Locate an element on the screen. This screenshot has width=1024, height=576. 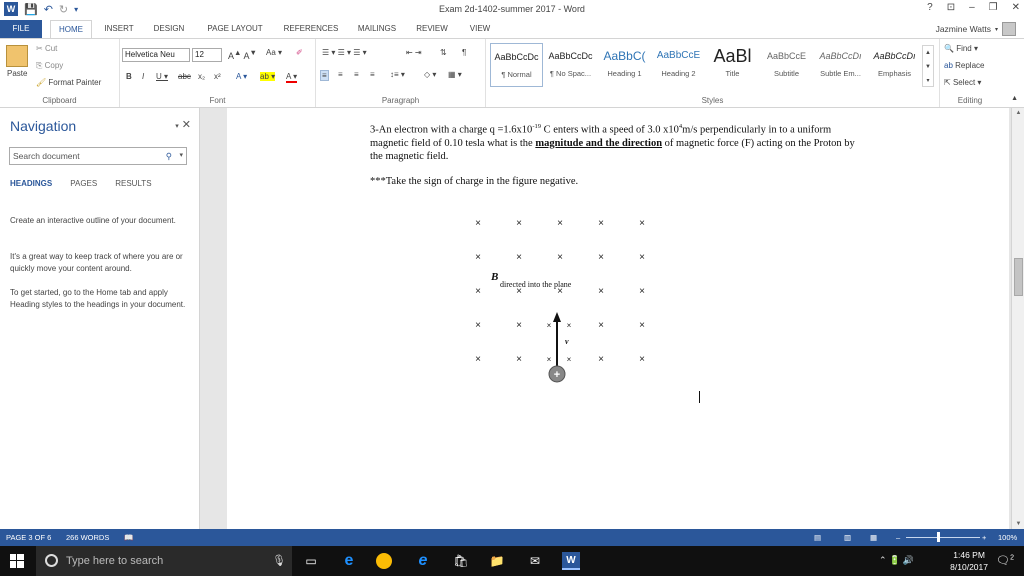
tab-insert: INSERT is located at coordinates (119, 29).